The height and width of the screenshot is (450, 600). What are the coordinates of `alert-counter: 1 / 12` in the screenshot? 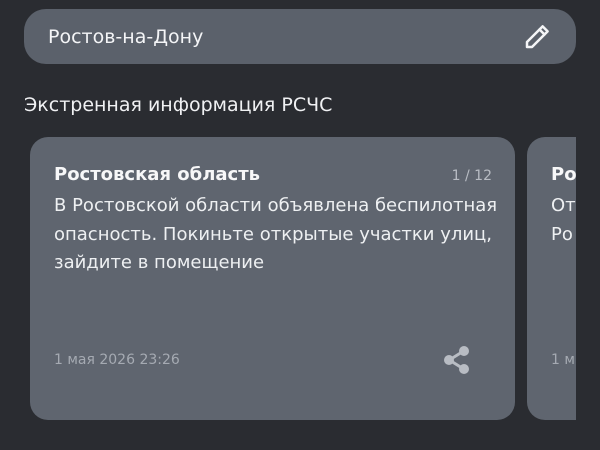 It's located at (471, 176).